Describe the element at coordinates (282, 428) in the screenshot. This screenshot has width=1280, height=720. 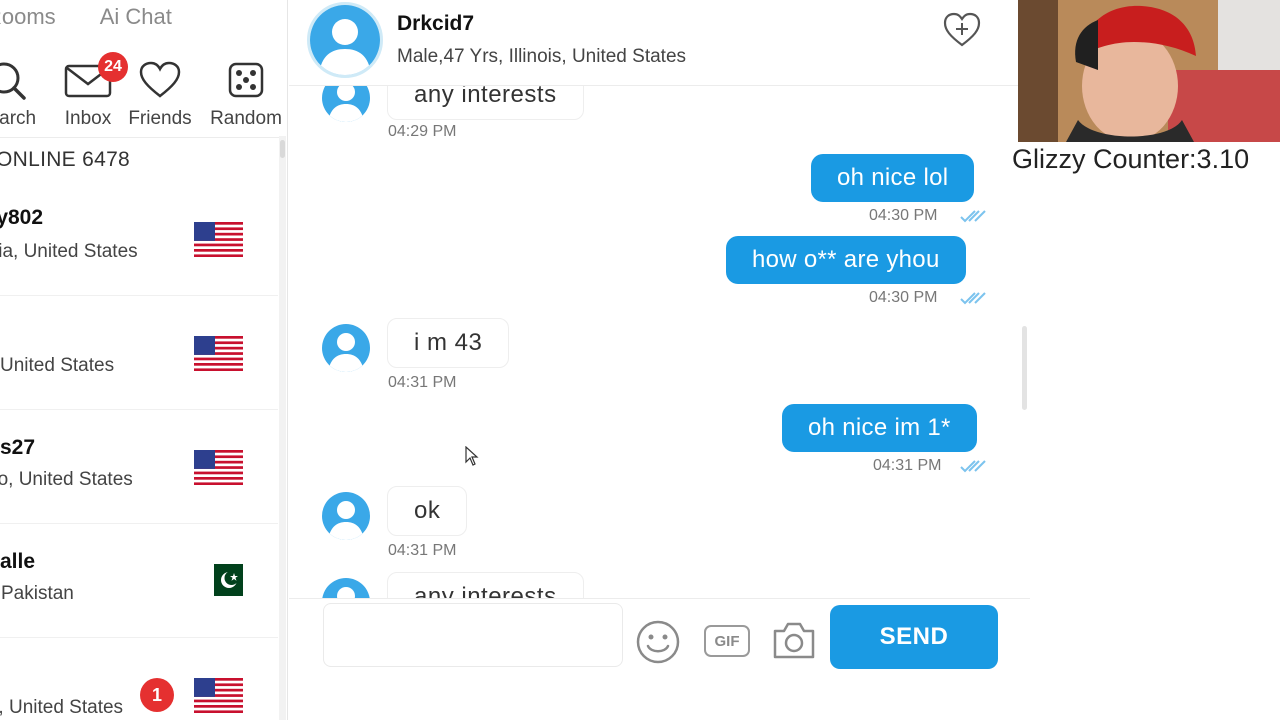
I see `sidebar-scroll-track` at that location.